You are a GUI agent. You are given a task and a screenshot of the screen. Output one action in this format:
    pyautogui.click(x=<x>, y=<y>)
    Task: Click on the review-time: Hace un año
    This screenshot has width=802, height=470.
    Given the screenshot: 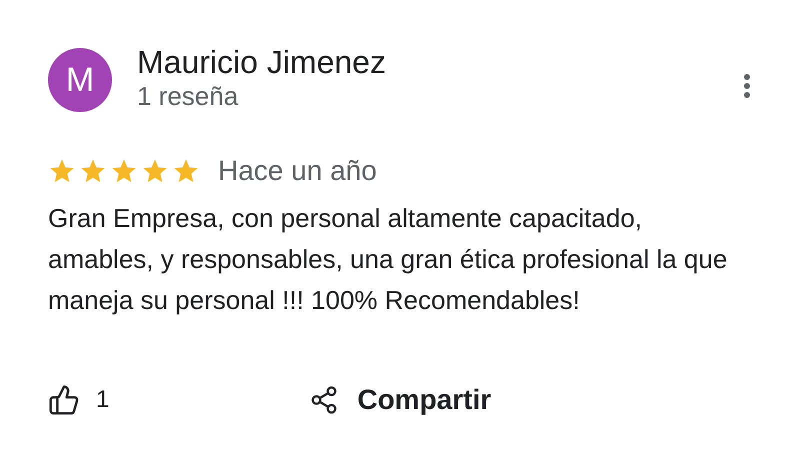 What is the action you would take?
    pyautogui.click(x=297, y=171)
    